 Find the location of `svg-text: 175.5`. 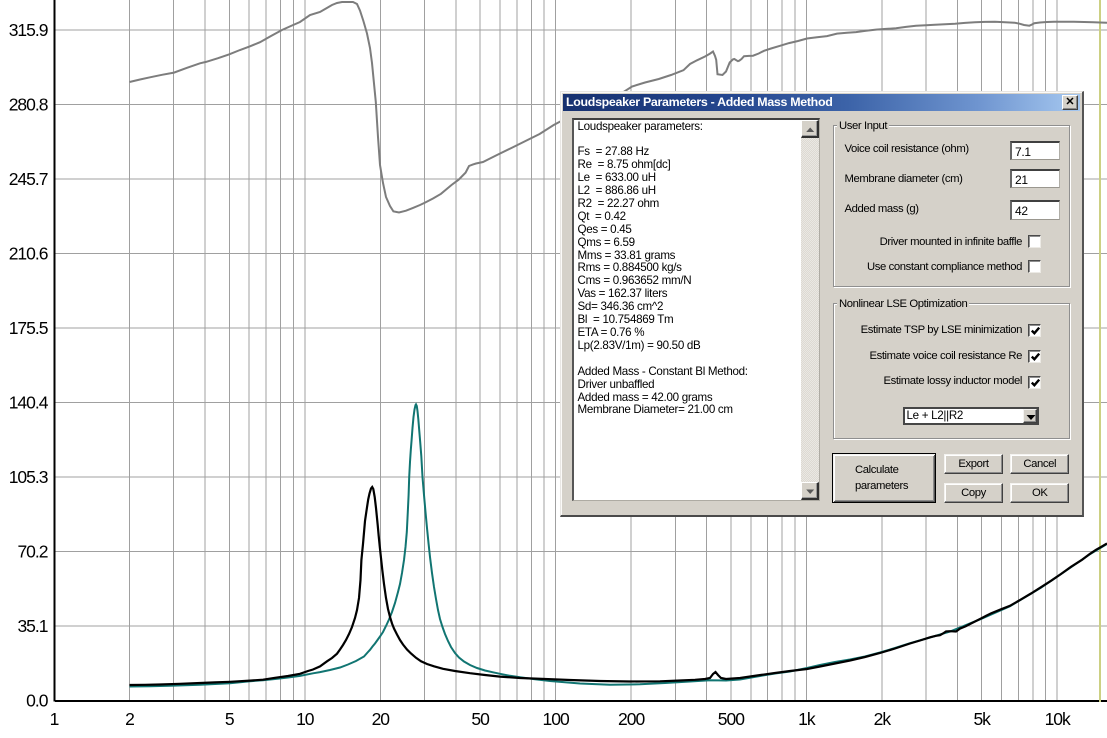

svg-text: 175.5 is located at coordinates (28, 328).